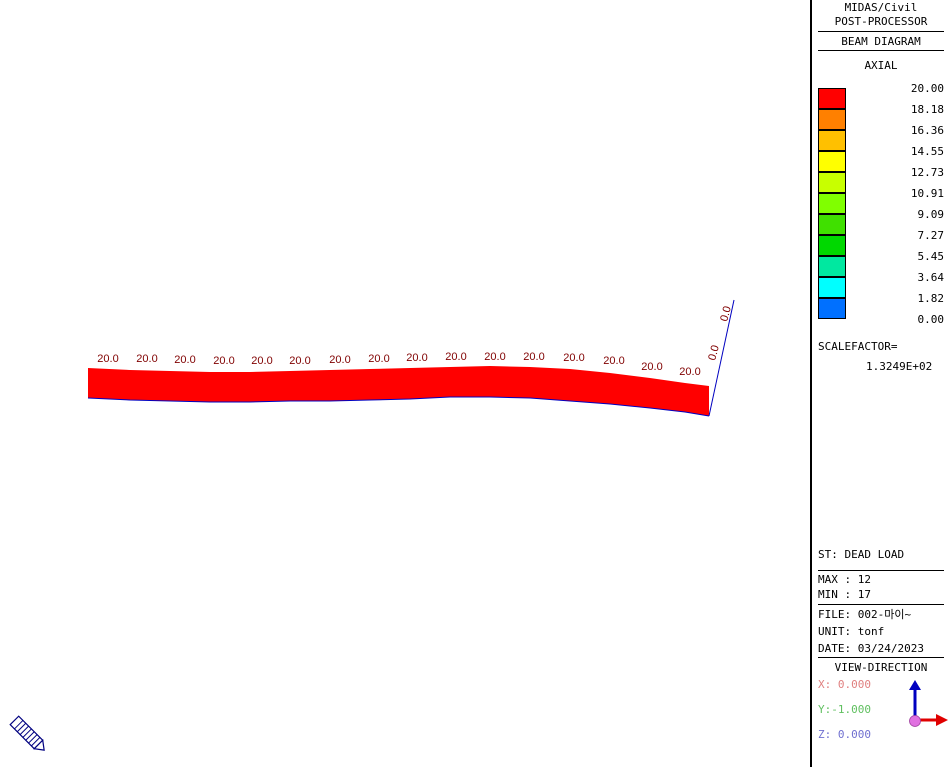 The height and width of the screenshot is (771, 951). What do you see at coordinates (871, 648) in the screenshot?
I see `date-label: DATE: 03/24/2023` at bounding box center [871, 648].